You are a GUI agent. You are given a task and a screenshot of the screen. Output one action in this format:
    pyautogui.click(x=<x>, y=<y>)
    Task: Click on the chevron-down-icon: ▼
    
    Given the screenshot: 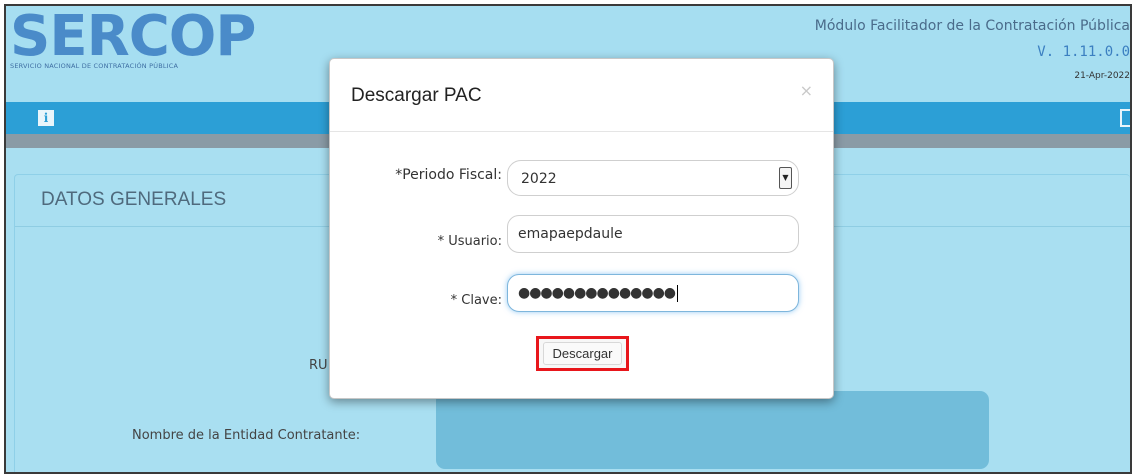 What is the action you would take?
    pyautogui.click(x=785, y=178)
    